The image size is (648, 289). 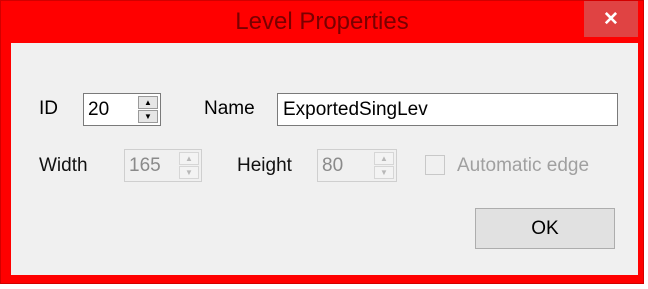 I want to click on width-spin-up-icon: ▲, so click(x=189, y=158).